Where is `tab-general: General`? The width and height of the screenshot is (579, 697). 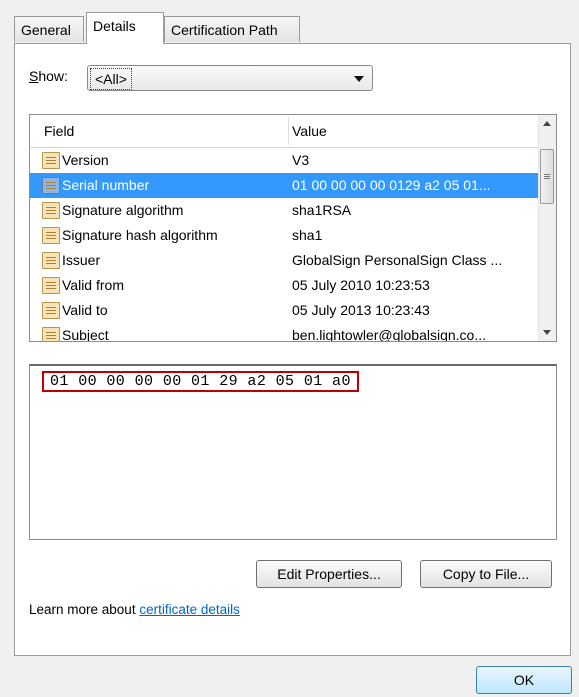
tab-general: General is located at coordinates (49, 29).